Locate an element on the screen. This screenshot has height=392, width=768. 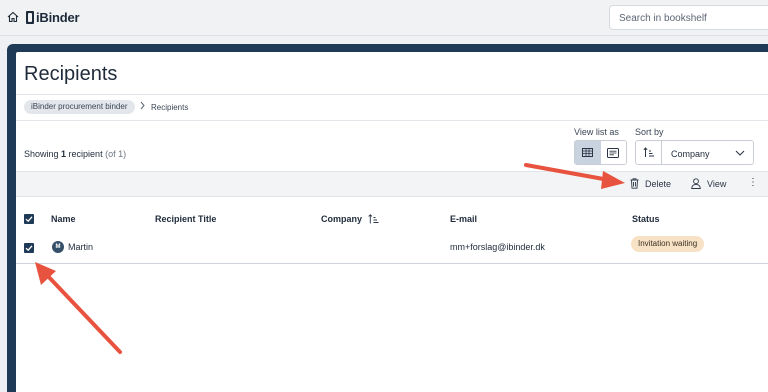
page-title: Recipients is located at coordinates (71, 74).